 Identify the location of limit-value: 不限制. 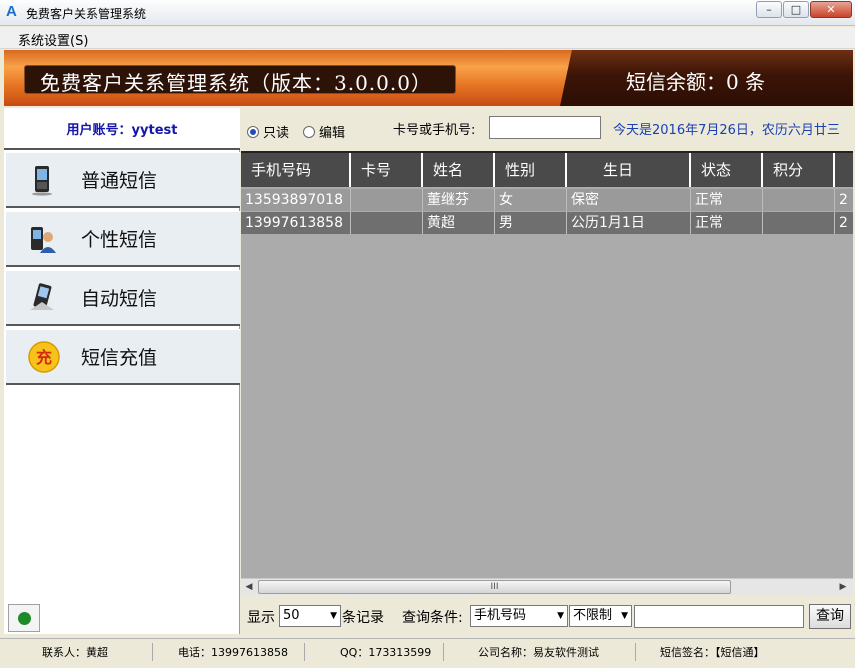
(593, 615).